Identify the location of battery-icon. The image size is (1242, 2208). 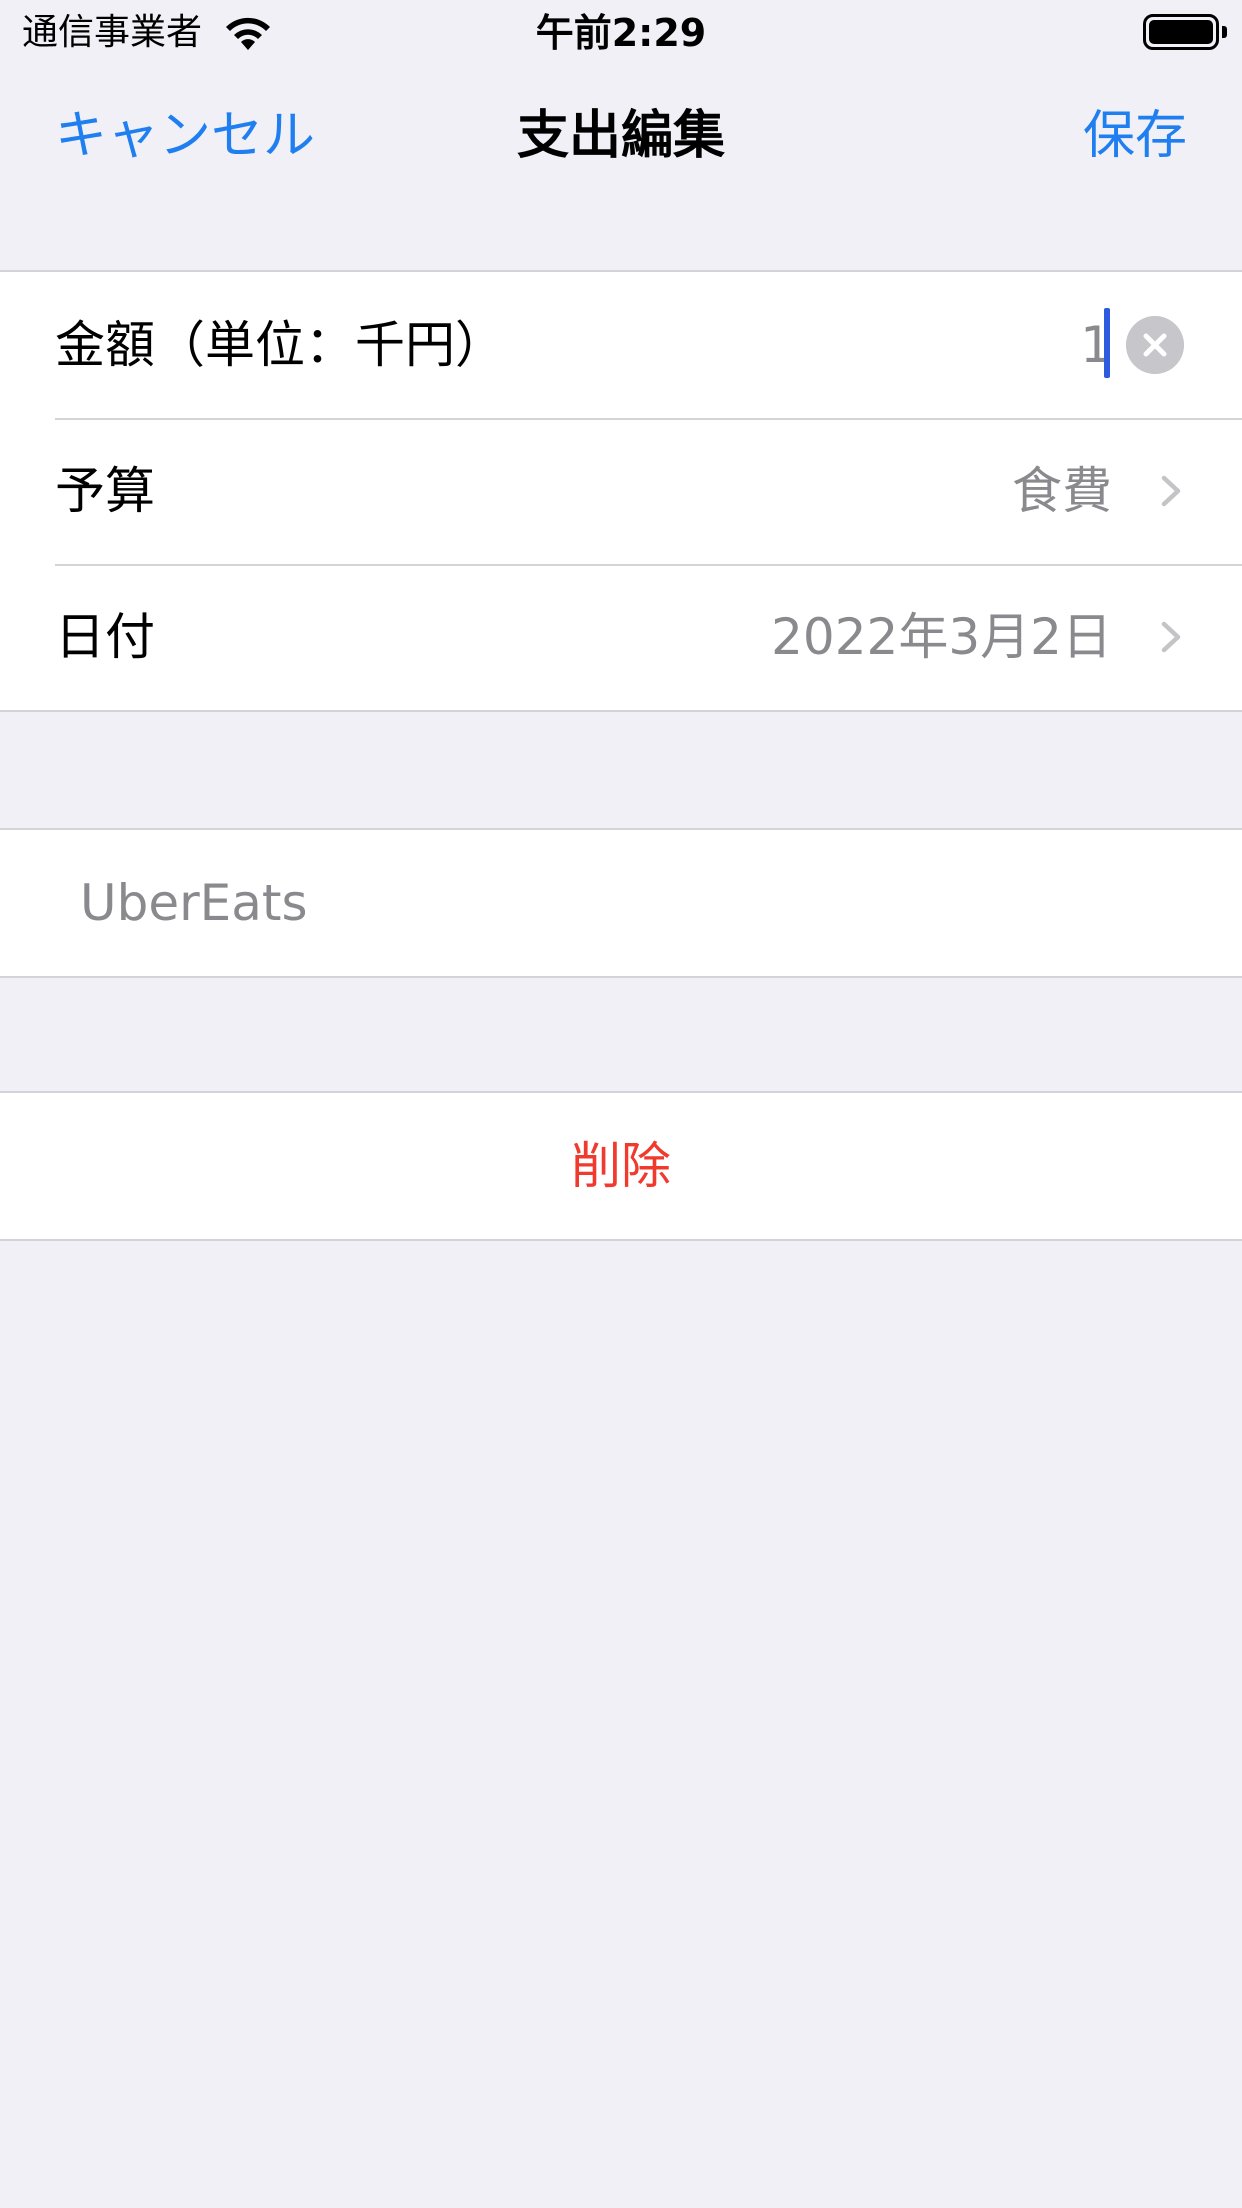
(1181, 32).